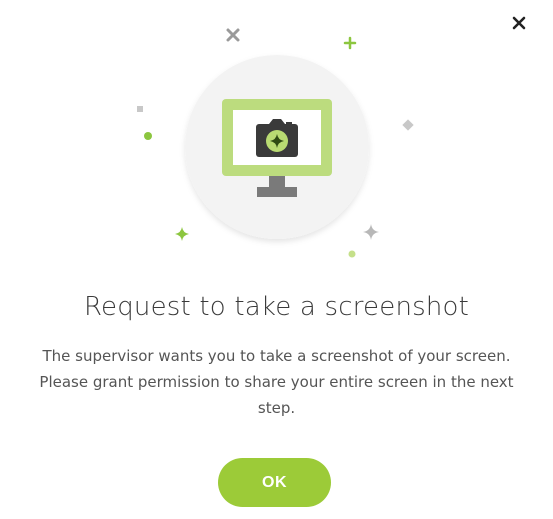  What do you see at coordinates (182, 234) in the screenshot?
I see `decor-green-sparkle-icon` at bounding box center [182, 234].